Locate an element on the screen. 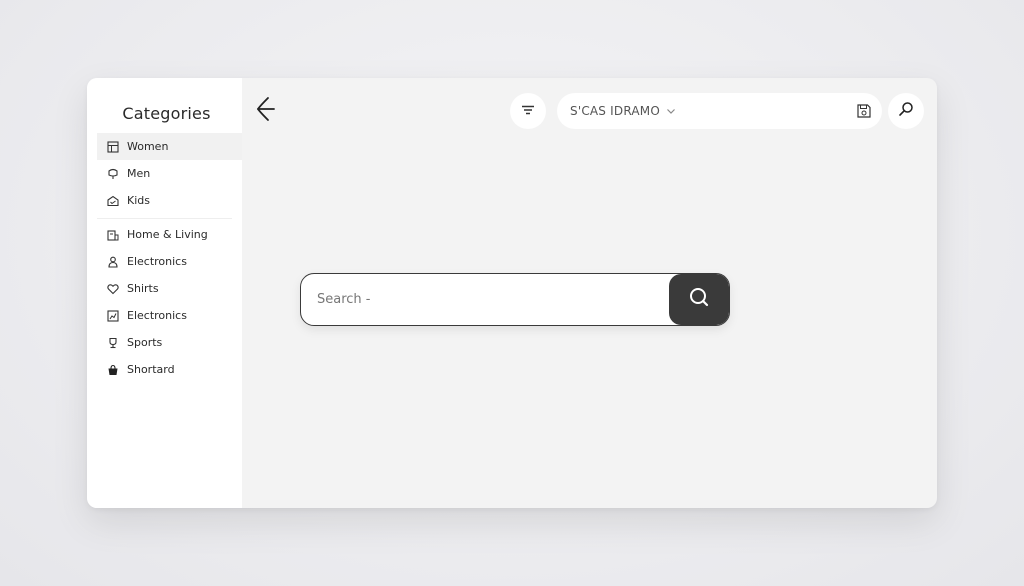  chevron-down-icon is located at coordinates (671, 111).